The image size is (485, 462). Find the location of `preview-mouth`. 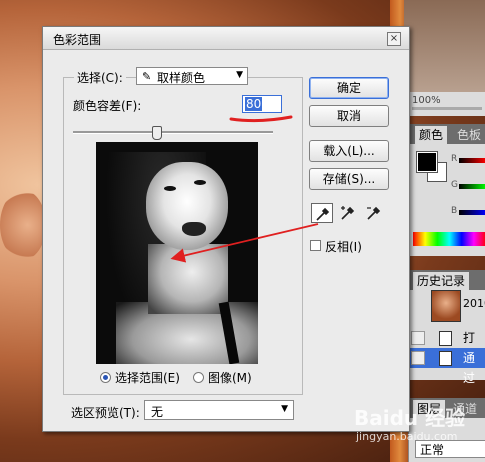

preview-mouth is located at coordinates (194, 229).